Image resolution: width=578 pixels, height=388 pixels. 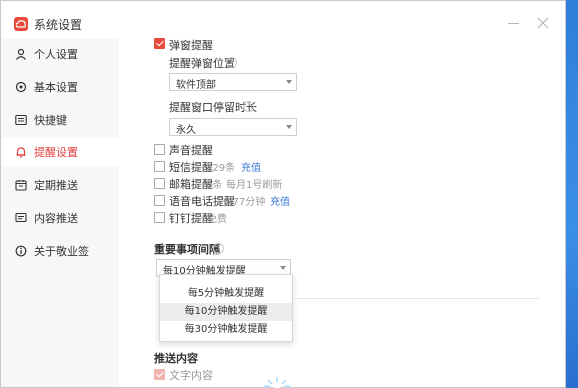 I want to click on title-bar: 系统设置, so click(x=283, y=21).